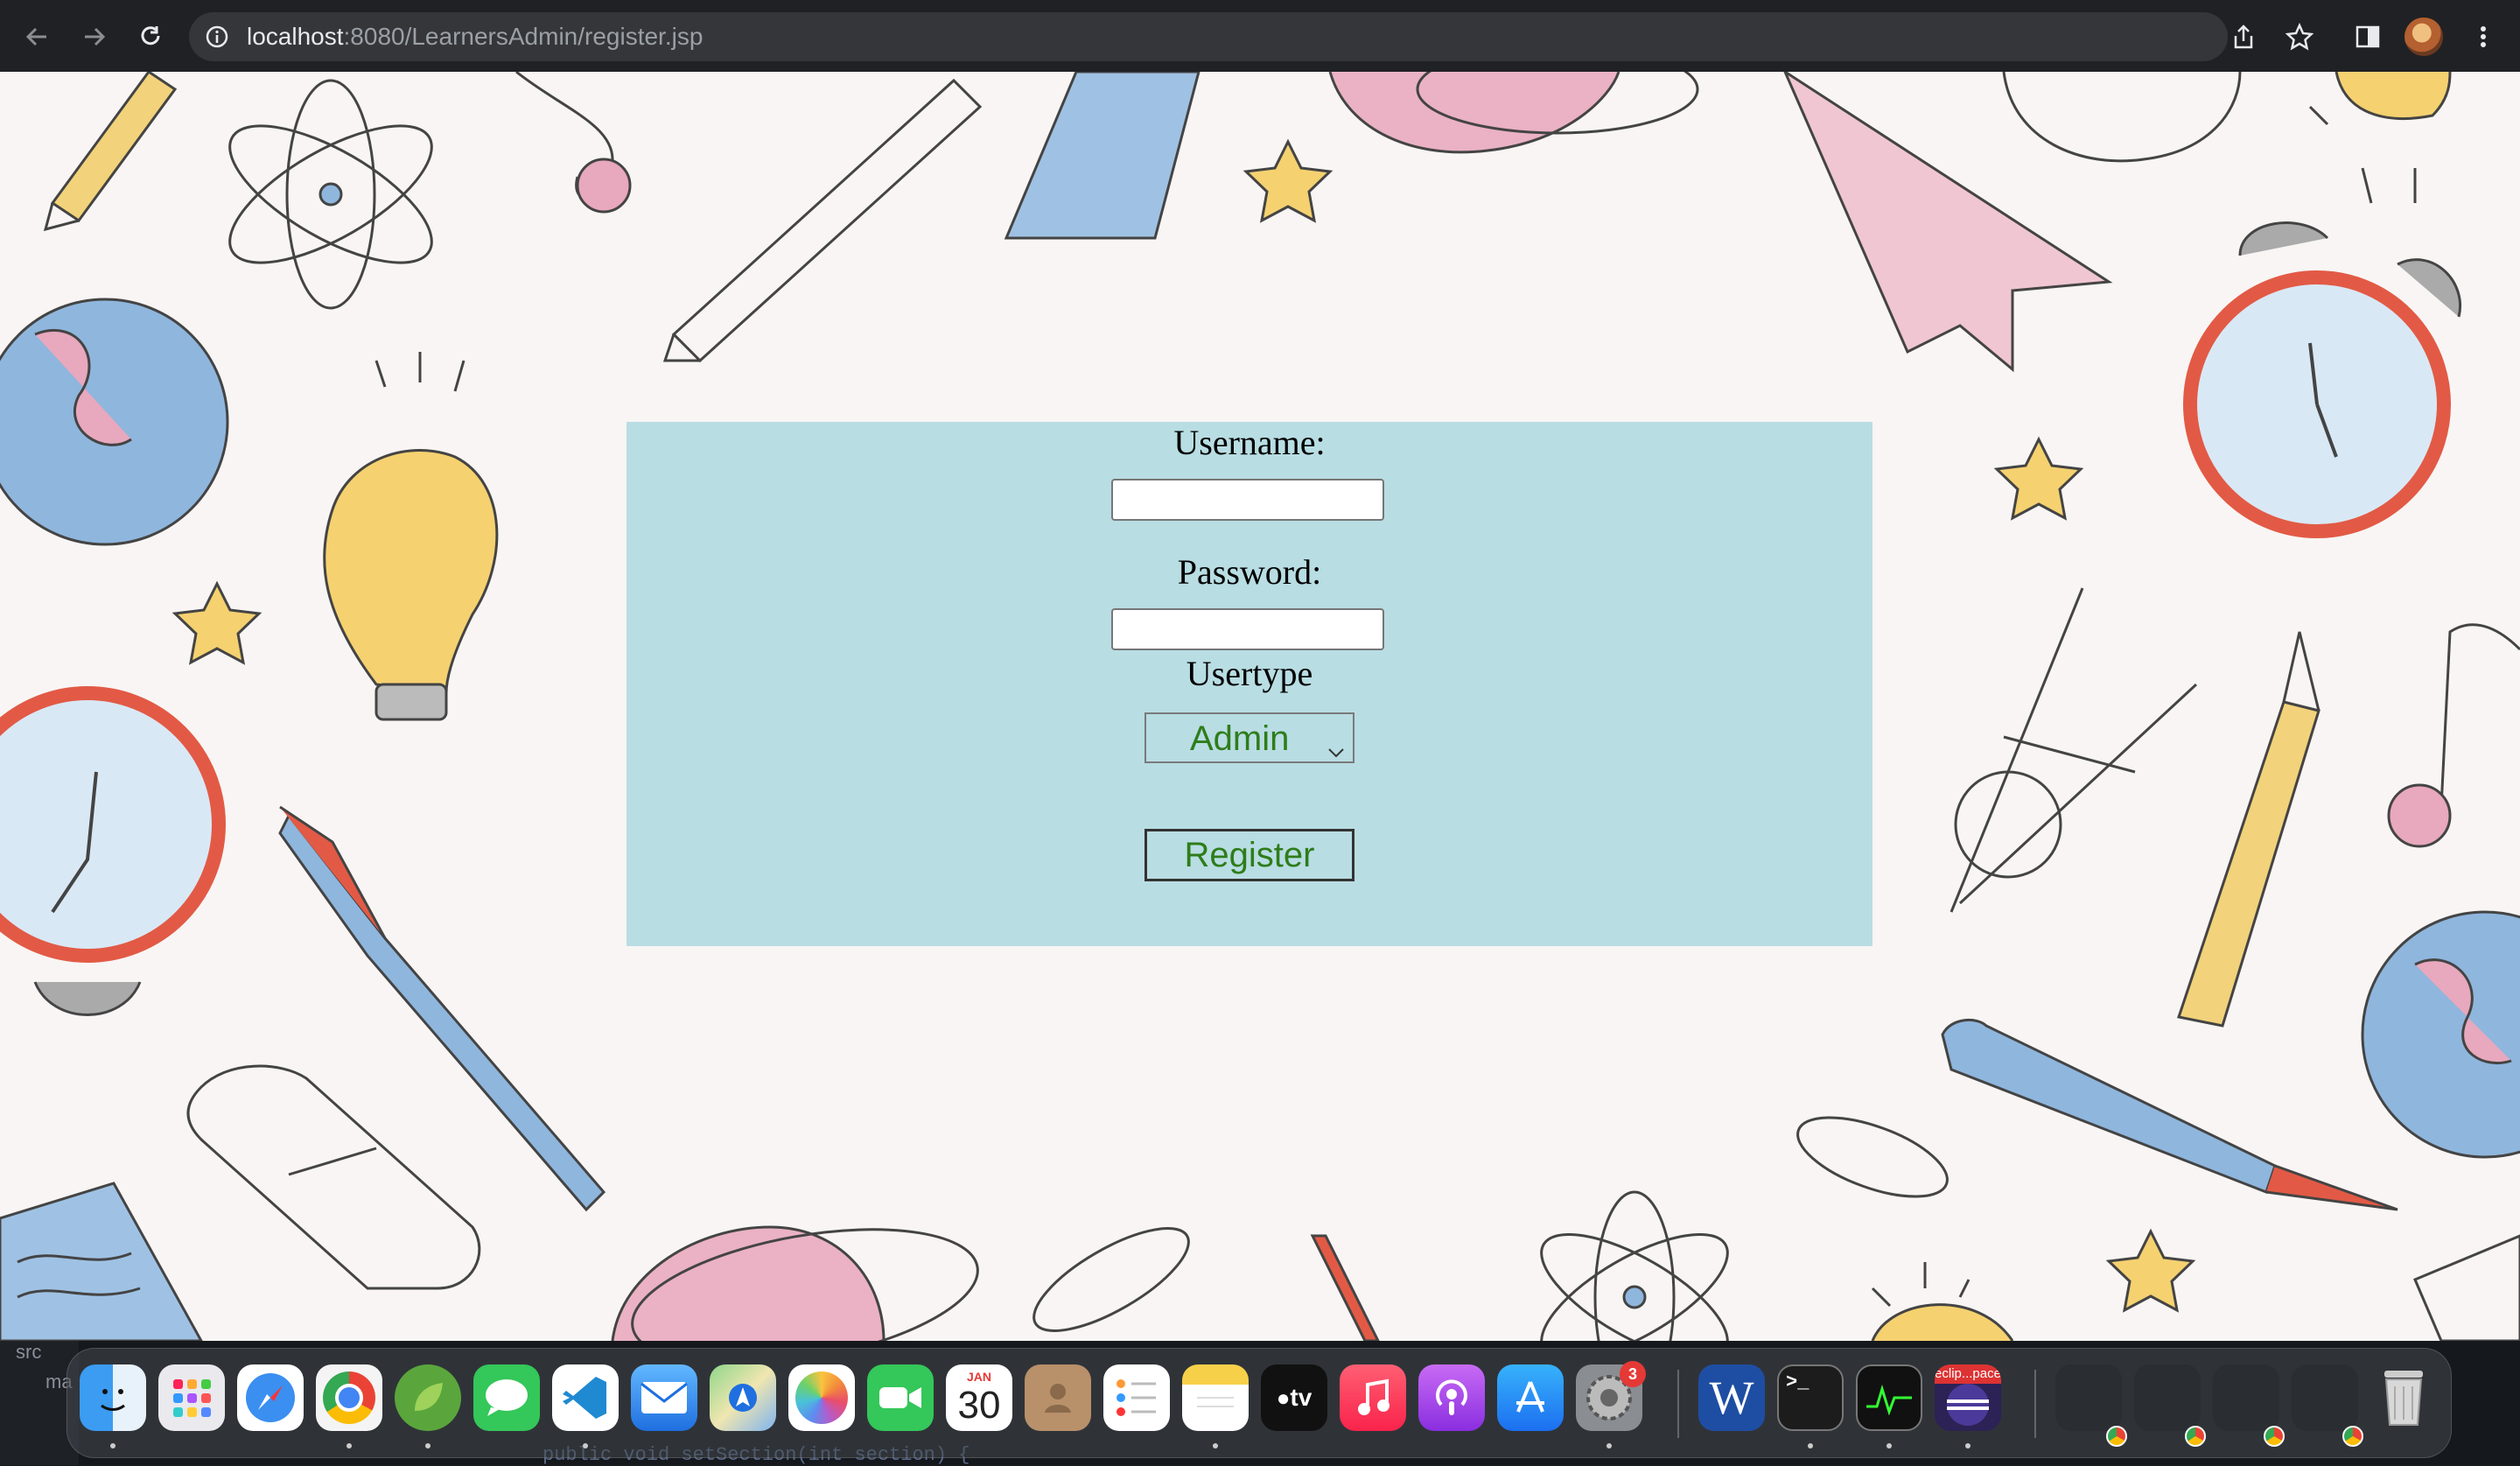 The height and width of the screenshot is (1466, 2520). What do you see at coordinates (295, 36) in the screenshot?
I see `url-host: localhost` at bounding box center [295, 36].